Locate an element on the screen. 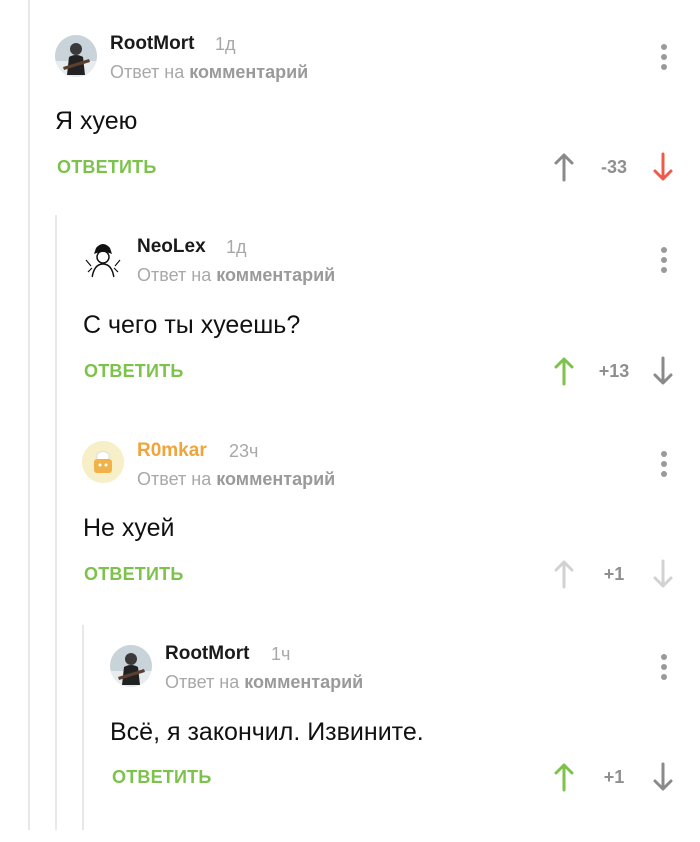  sketch-avatar-icon is located at coordinates (103, 259).